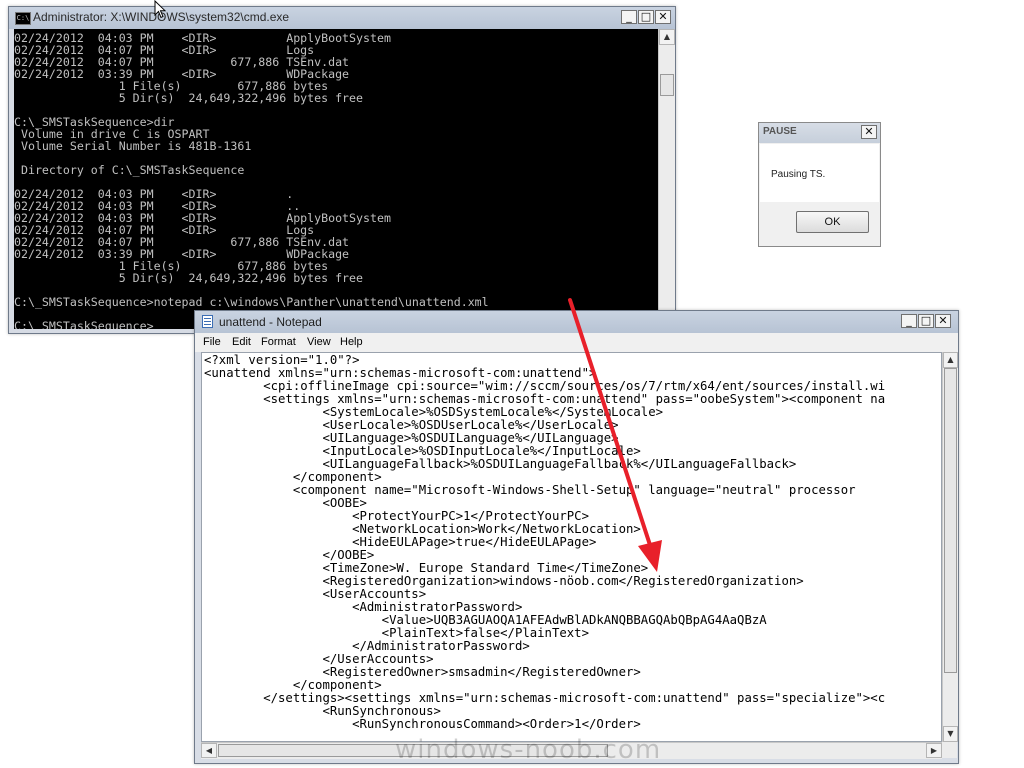 Image resolution: width=1024 pixels, height=768 pixels. What do you see at coordinates (241, 342) in the screenshot?
I see `menu-edit: Edit` at bounding box center [241, 342].